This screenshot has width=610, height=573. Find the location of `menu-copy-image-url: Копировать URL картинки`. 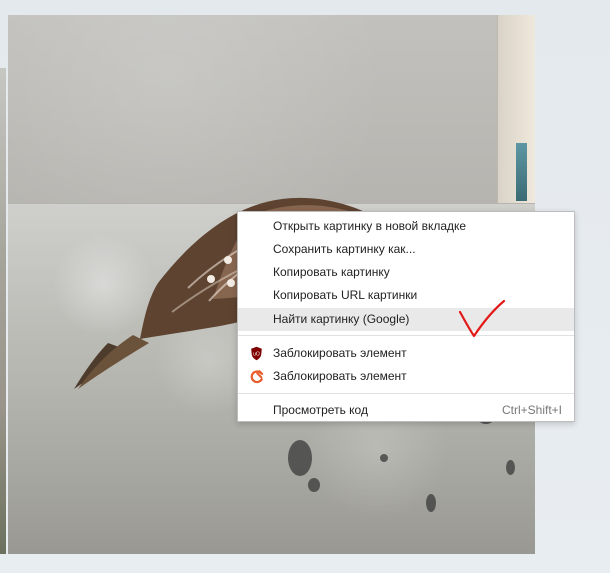

menu-copy-image-url: Копировать URL картинки is located at coordinates (406, 295).